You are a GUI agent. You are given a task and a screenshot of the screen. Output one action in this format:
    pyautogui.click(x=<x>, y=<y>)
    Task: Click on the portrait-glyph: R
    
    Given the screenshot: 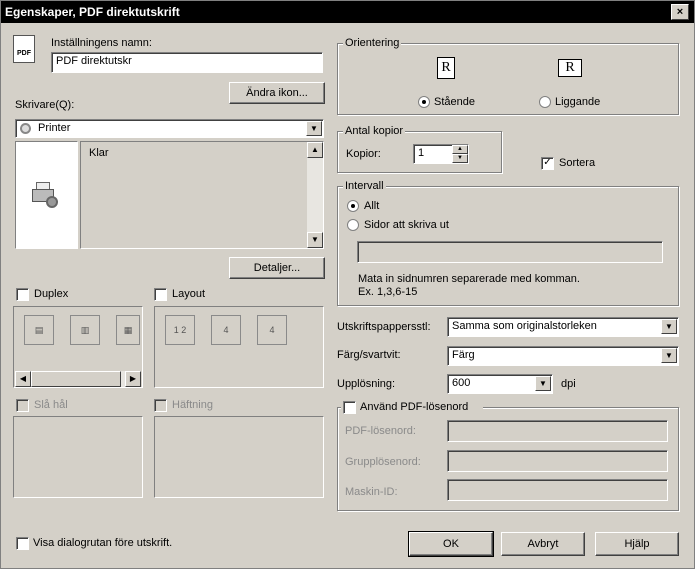 What is the action you would take?
    pyautogui.click(x=446, y=67)
    